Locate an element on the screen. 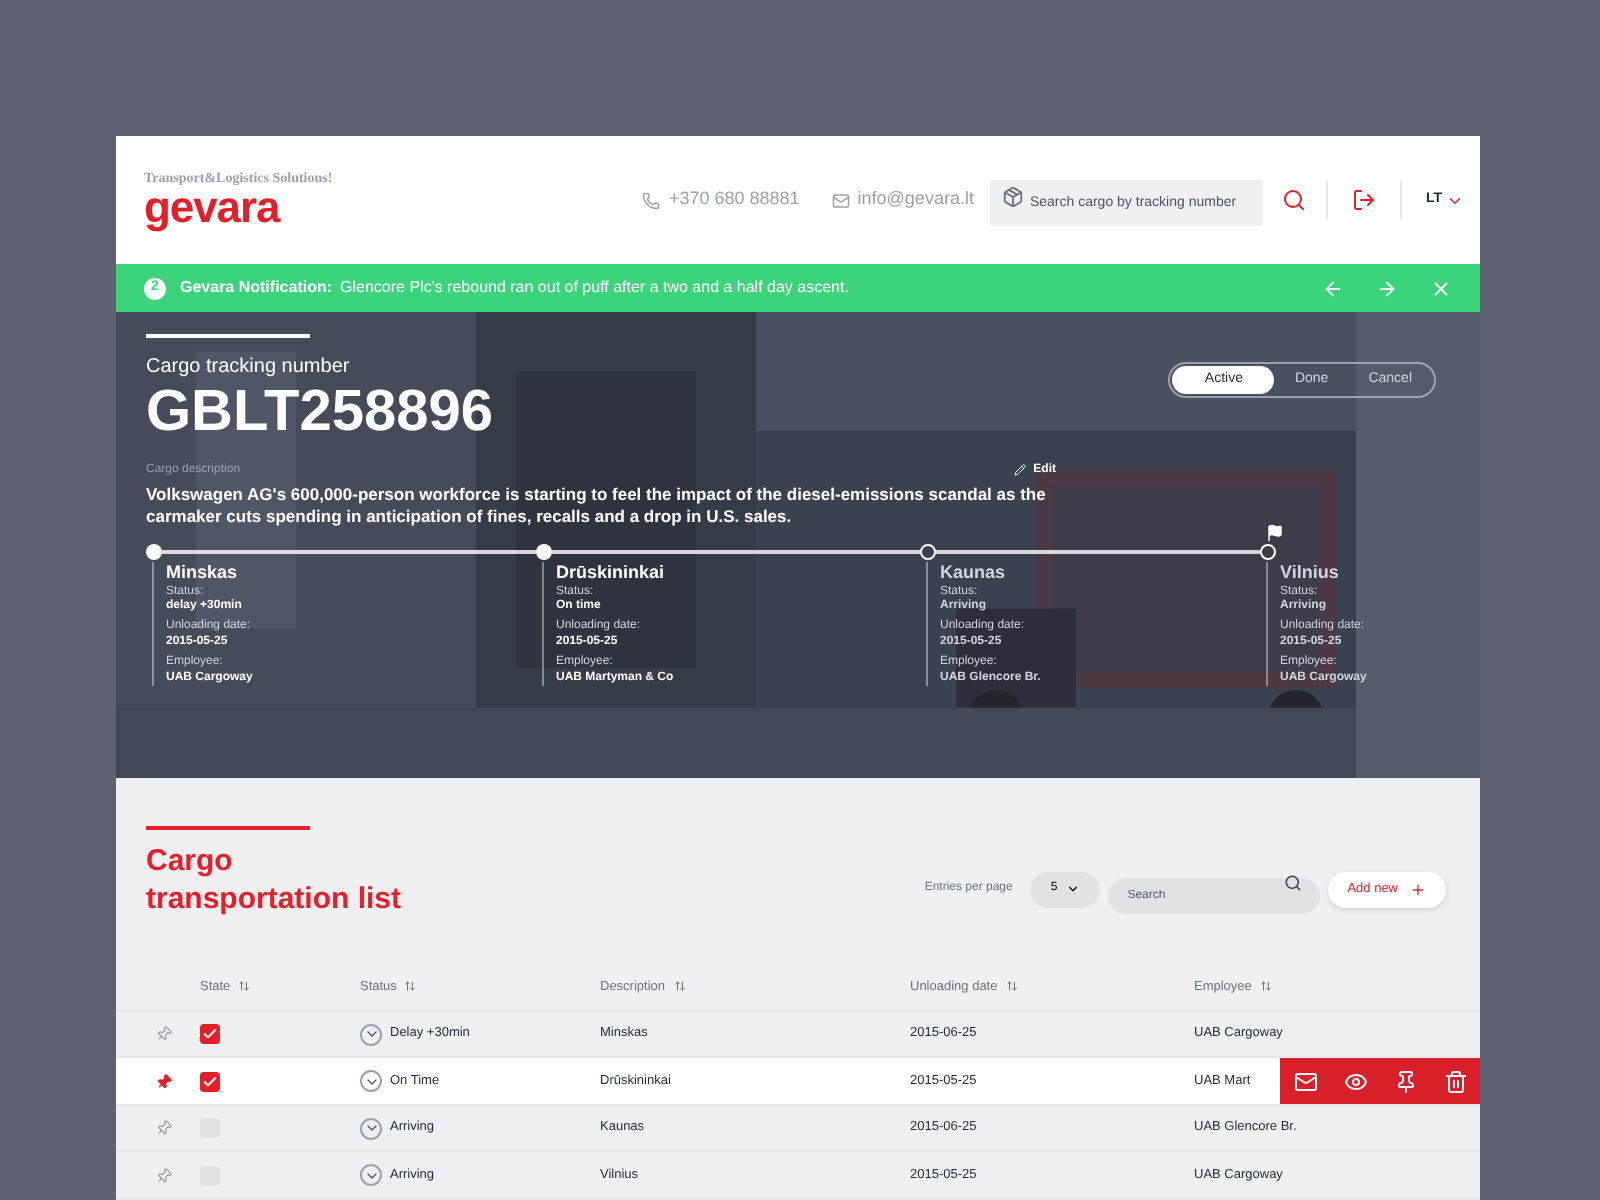 The height and width of the screenshot is (1200, 1600). logout-icon is located at coordinates (1363, 200).